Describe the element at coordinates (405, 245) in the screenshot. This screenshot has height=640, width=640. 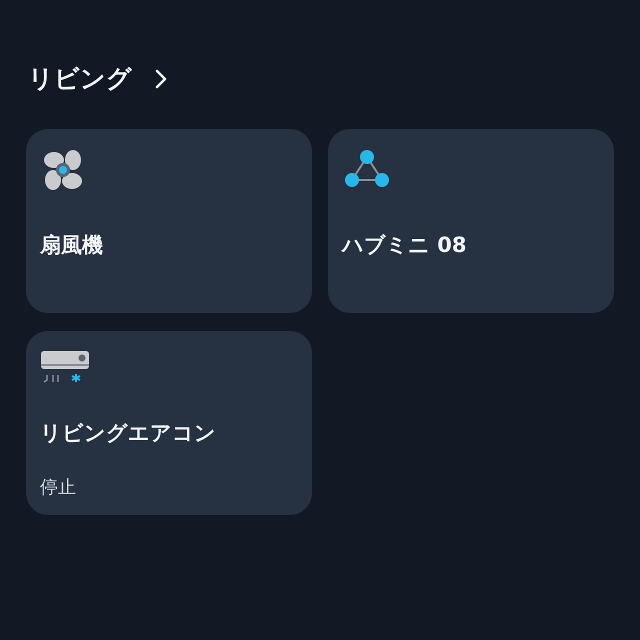
I see `device-name: ハブミニ 08` at that location.